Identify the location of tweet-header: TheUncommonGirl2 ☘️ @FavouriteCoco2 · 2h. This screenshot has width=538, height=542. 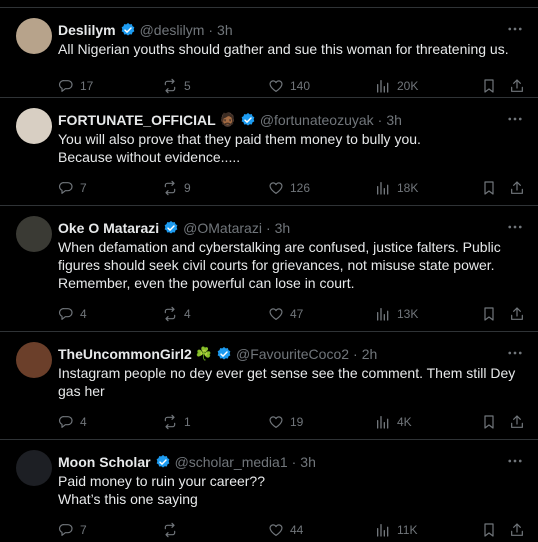
(278, 354).